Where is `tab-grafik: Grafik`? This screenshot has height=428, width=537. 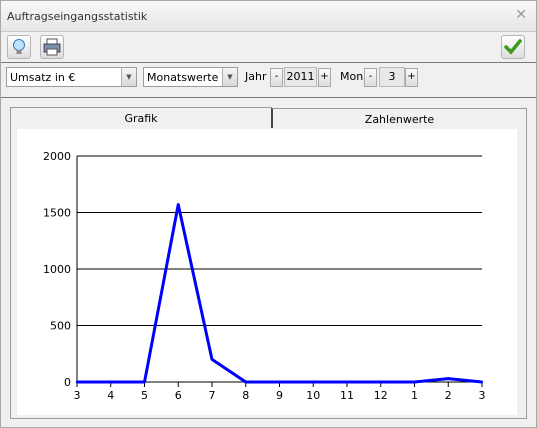 tab-grafik: Grafik is located at coordinates (141, 118).